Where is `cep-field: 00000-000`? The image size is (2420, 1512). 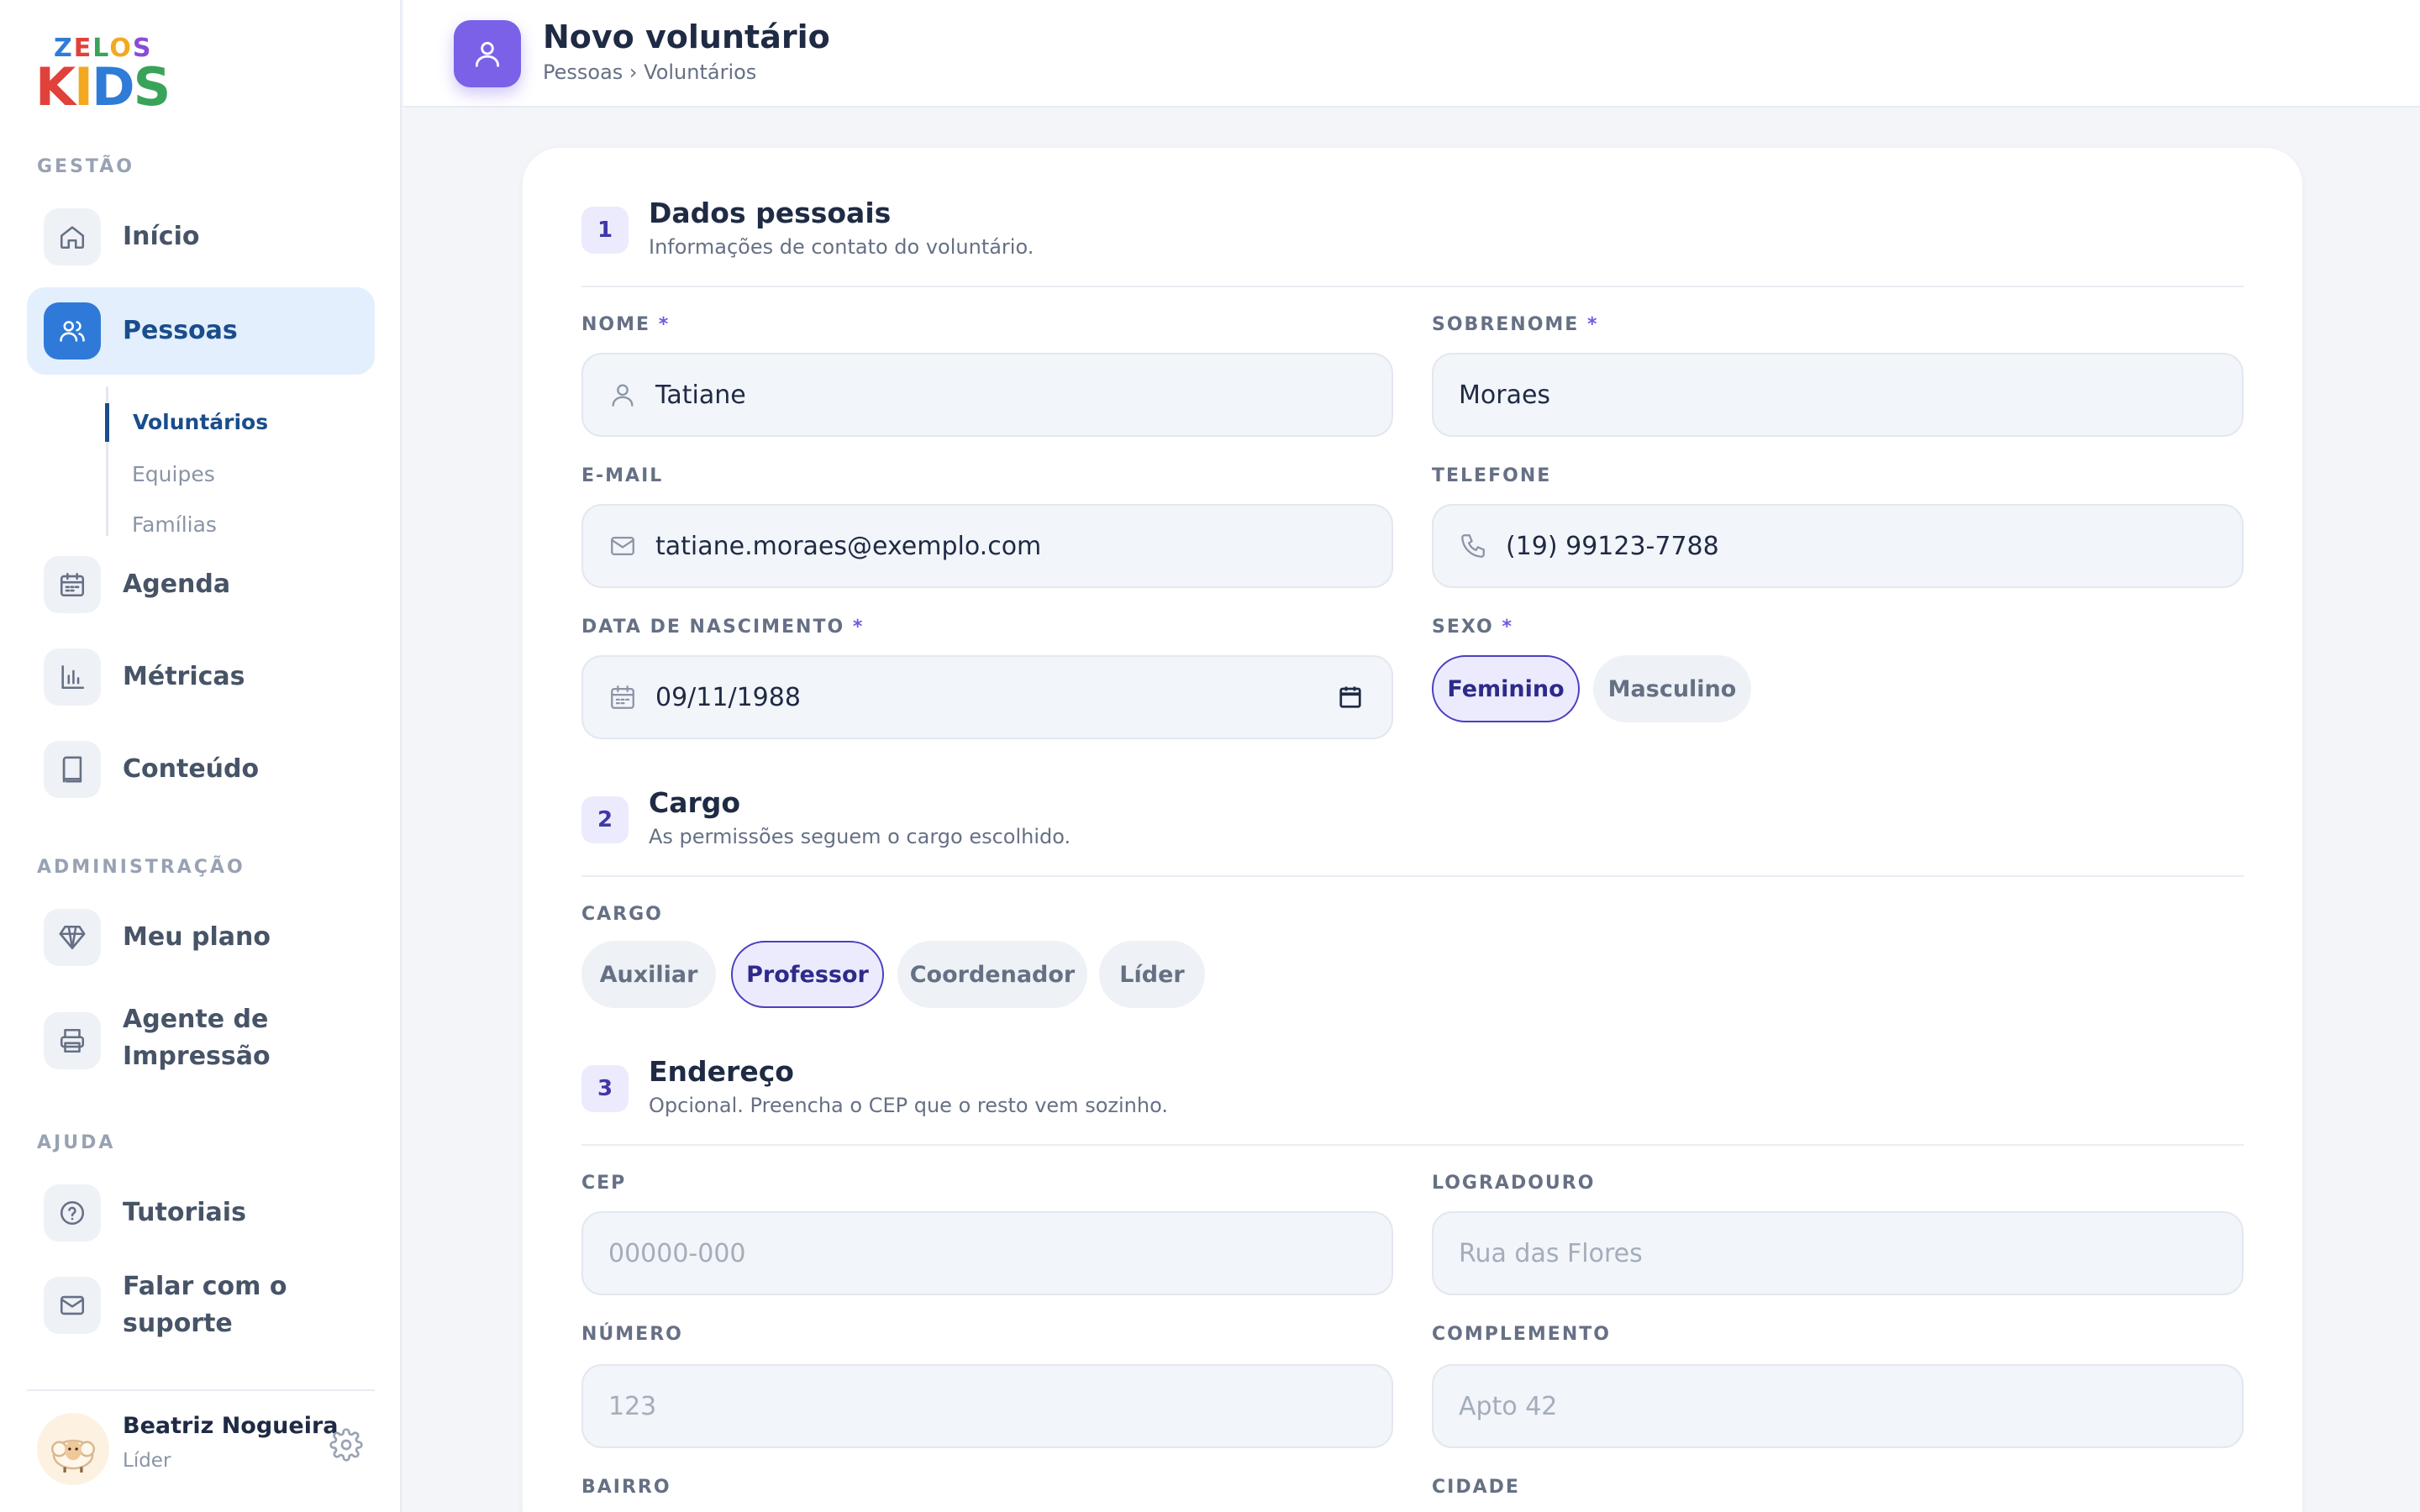
cep-field: 00000-000 is located at coordinates (987, 1253).